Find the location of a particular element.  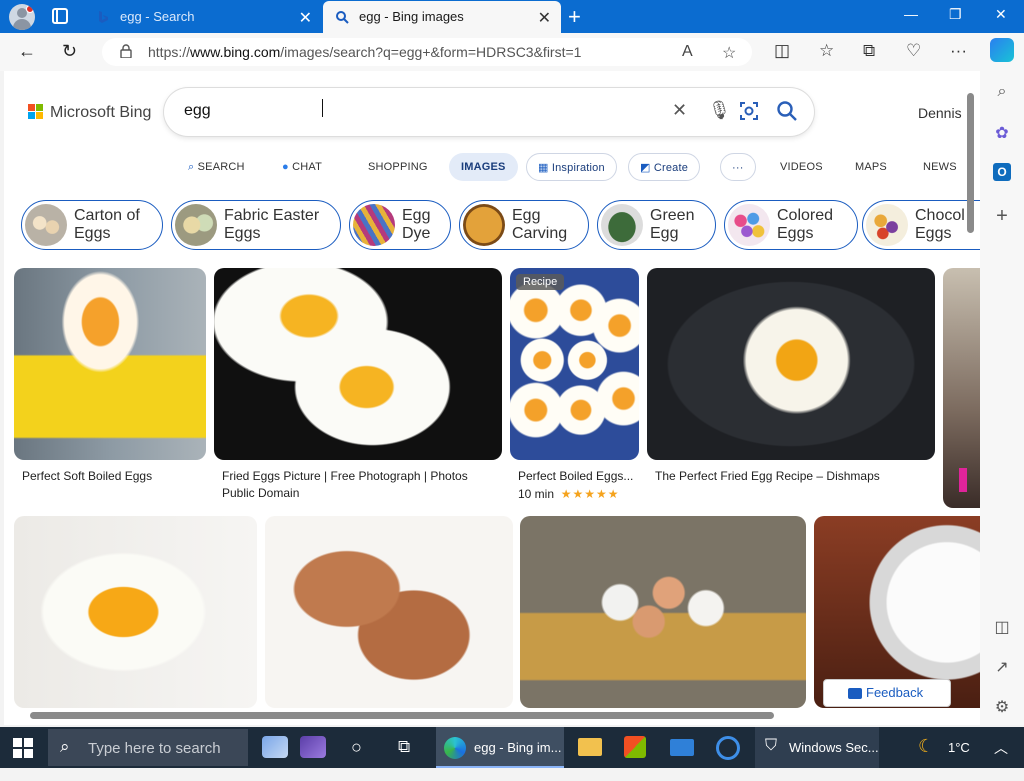

result-caption: The Perfect Fried Egg Recipe – Dishmaps is located at coordinates (795, 476).